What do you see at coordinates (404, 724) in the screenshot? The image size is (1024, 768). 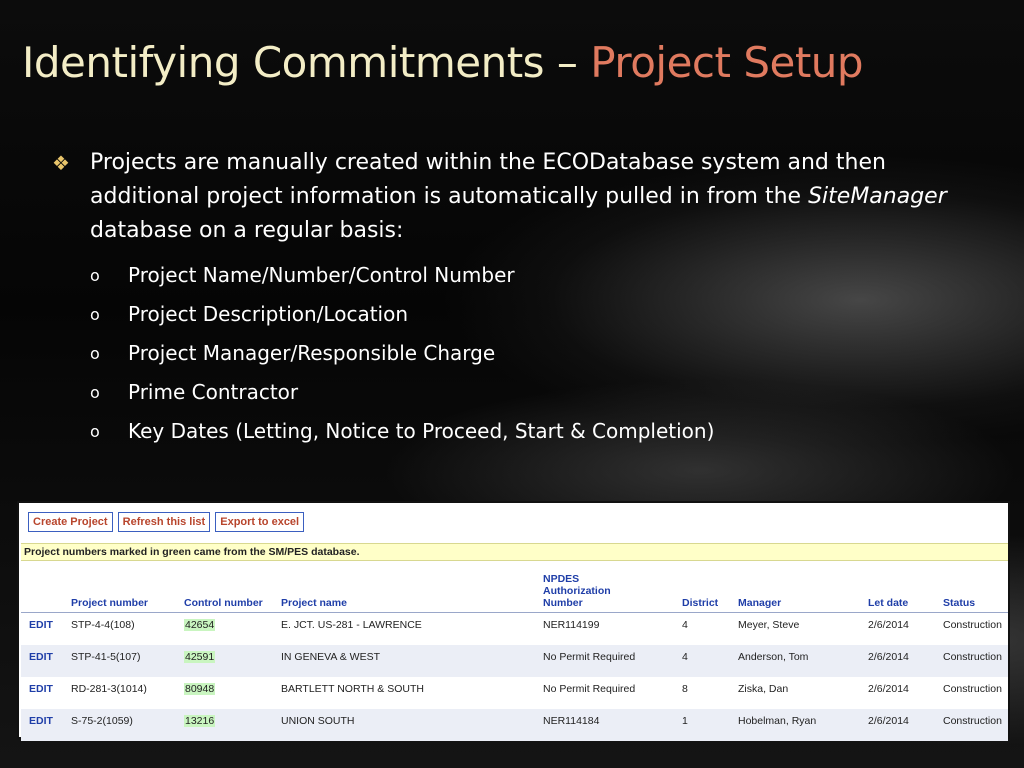 I see `cell-project-name: UNION SOUTH` at bounding box center [404, 724].